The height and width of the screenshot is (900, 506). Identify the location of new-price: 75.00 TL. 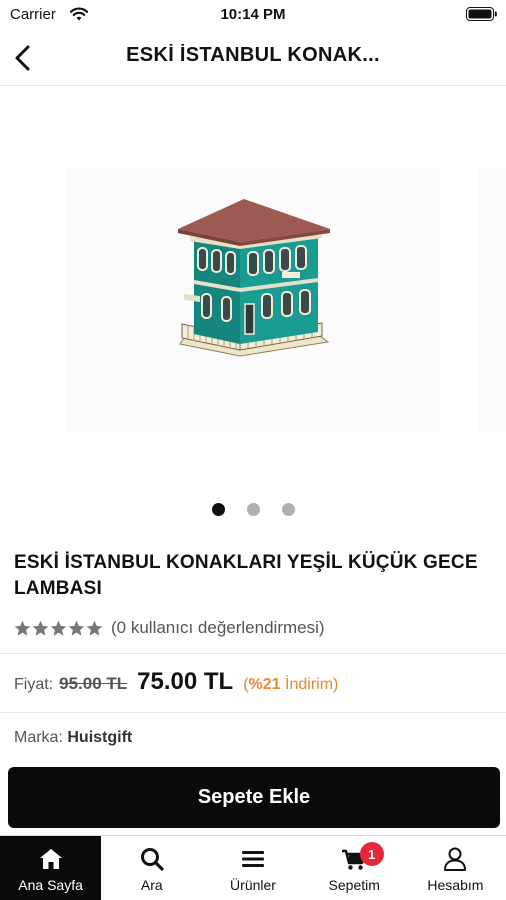
(185, 681).